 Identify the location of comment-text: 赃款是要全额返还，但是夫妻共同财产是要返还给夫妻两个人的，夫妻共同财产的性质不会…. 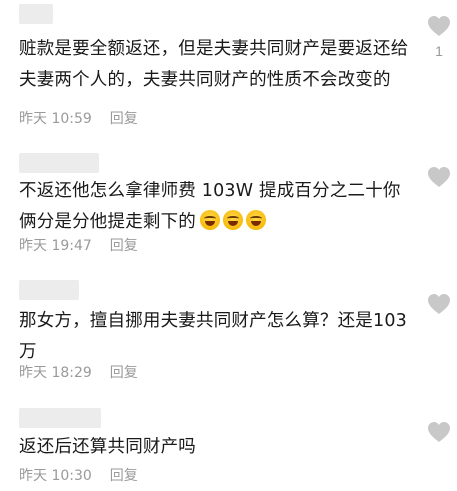
(214, 64).